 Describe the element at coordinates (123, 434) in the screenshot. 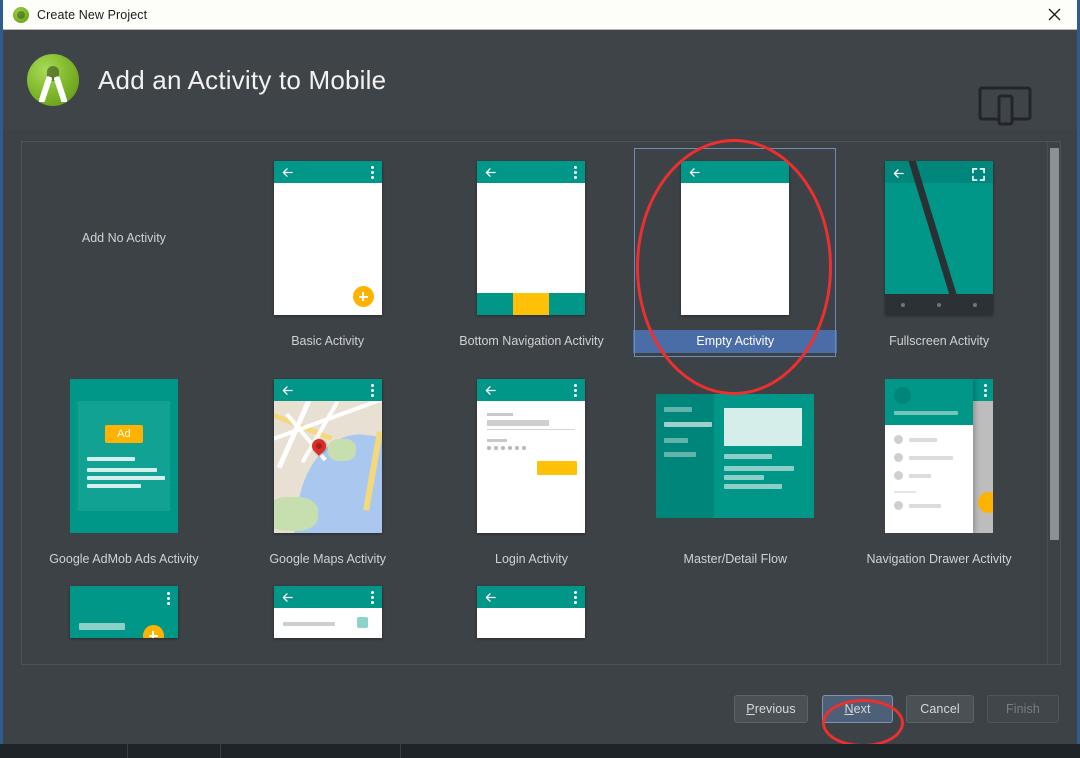

I see `ad-badge: Ad` at that location.